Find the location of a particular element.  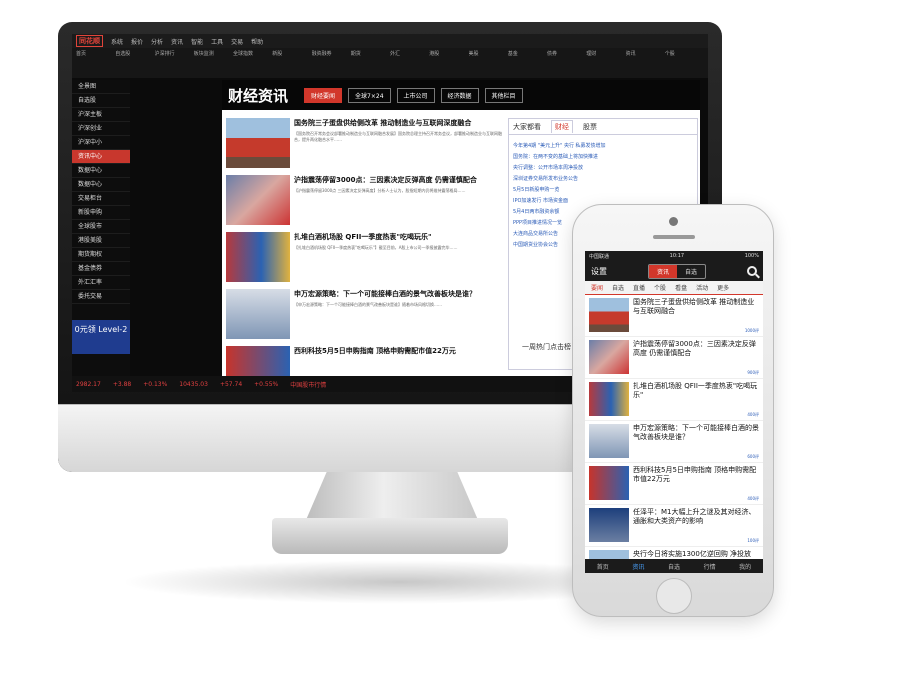

content-header: 财经资讯 财经要闻 全球7×24 上市公司 经济数据 其他栏目 is located at coordinates (461, 95).